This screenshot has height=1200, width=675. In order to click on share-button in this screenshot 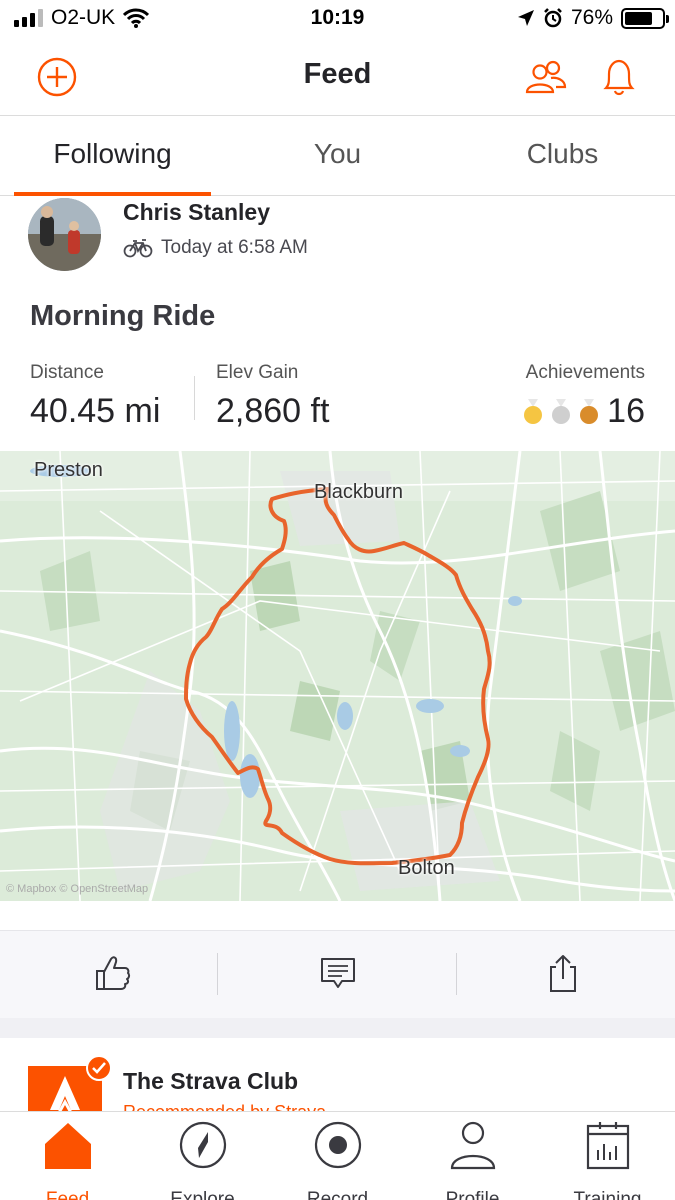, I will do `click(562, 973)`.